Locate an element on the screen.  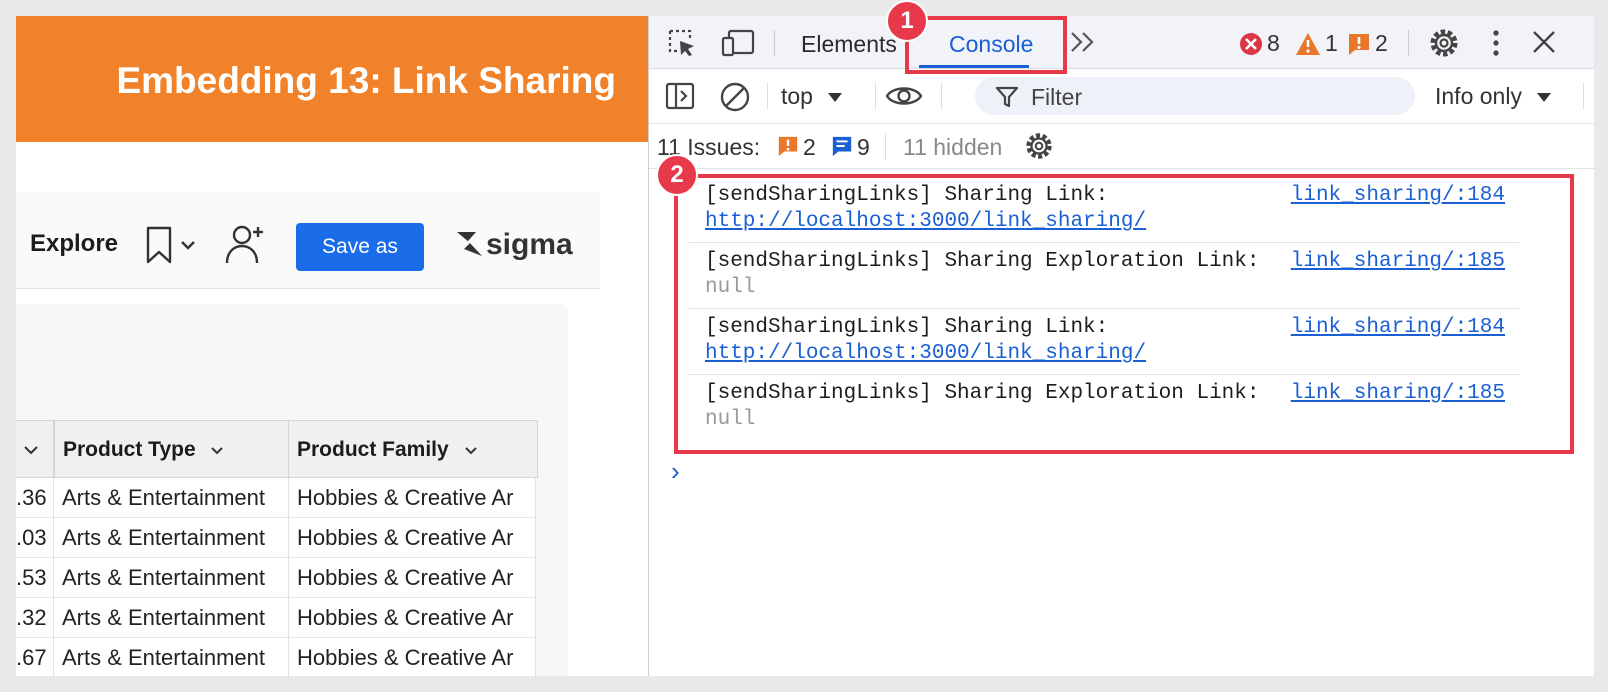
more-options-button is located at coordinates (1496, 43).